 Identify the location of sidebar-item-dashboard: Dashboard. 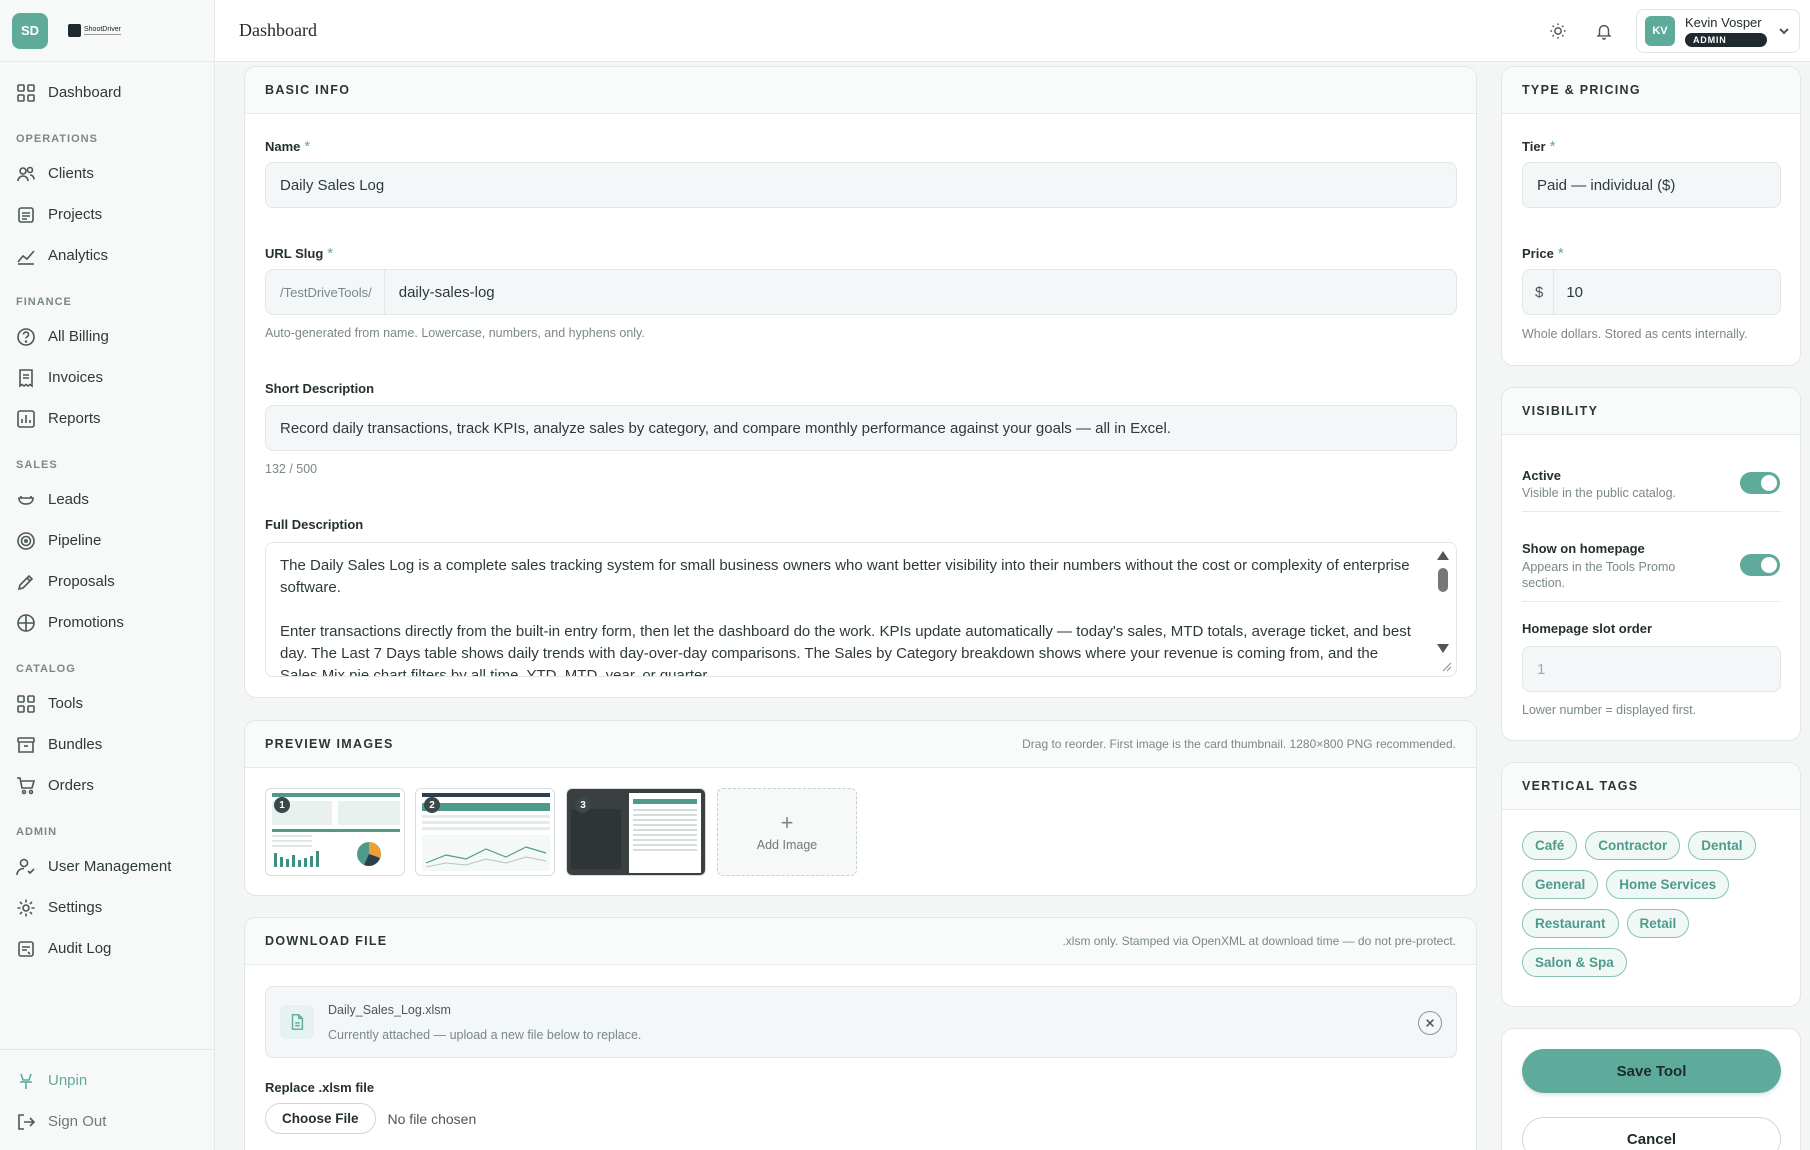
(107, 92).